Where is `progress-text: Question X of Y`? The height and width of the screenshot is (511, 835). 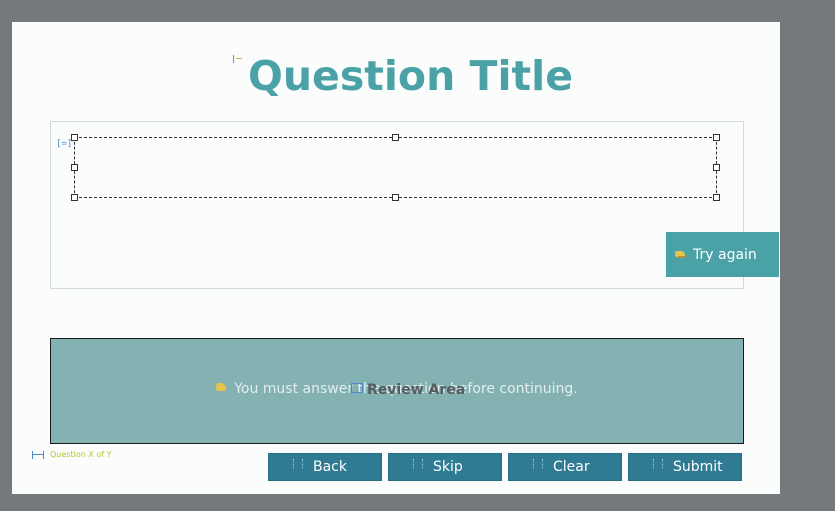
progress-text: Question X of Y is located at coordinates (81, 454).